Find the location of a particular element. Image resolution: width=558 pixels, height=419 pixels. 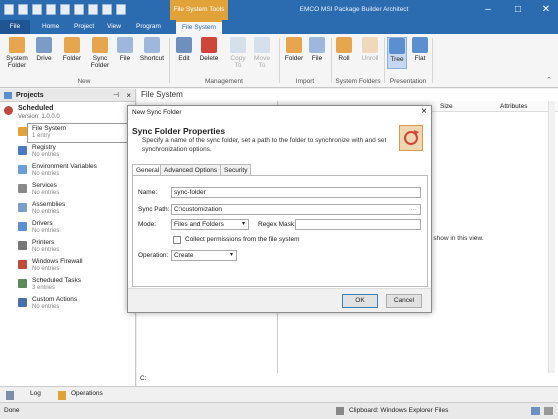

dialog-close-icon: × is located at coordinates (424, 111).